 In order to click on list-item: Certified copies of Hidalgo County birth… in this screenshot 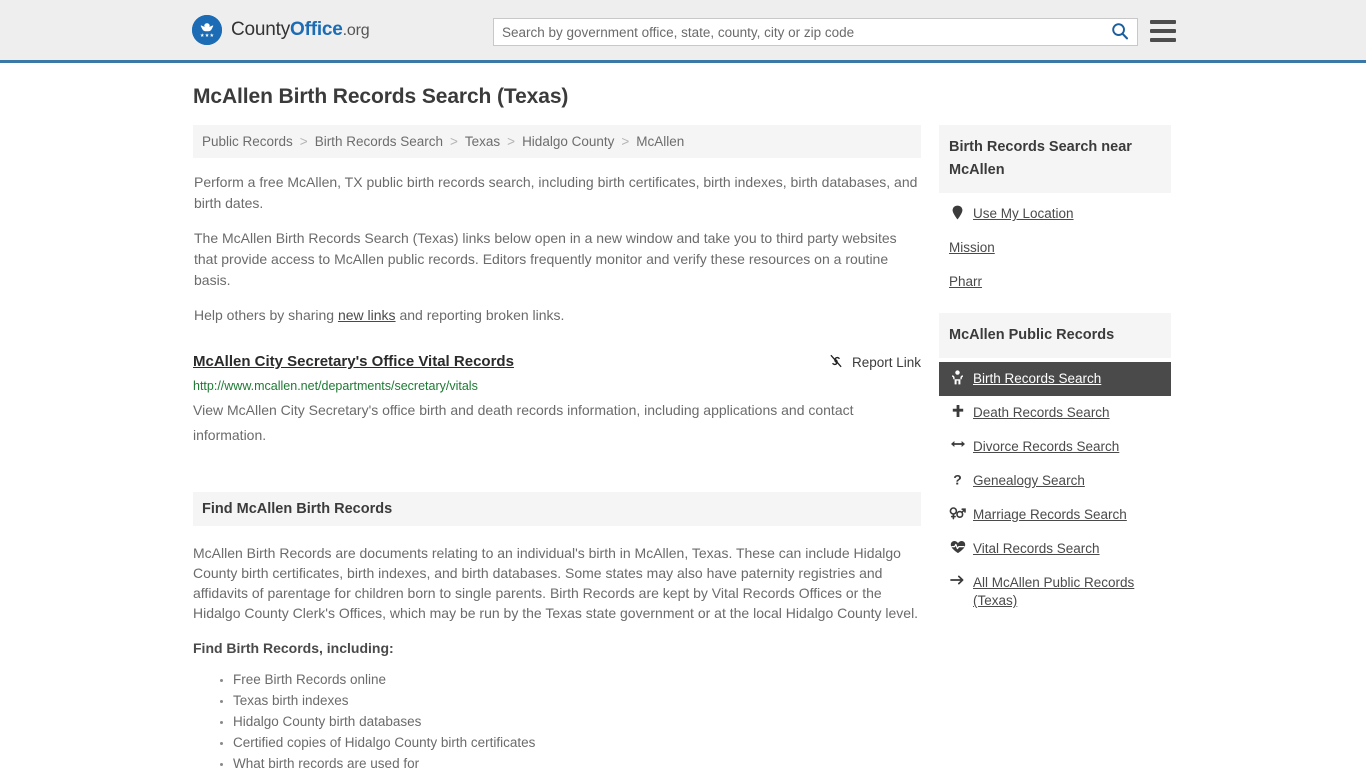, I will do `click(577, 743)`.